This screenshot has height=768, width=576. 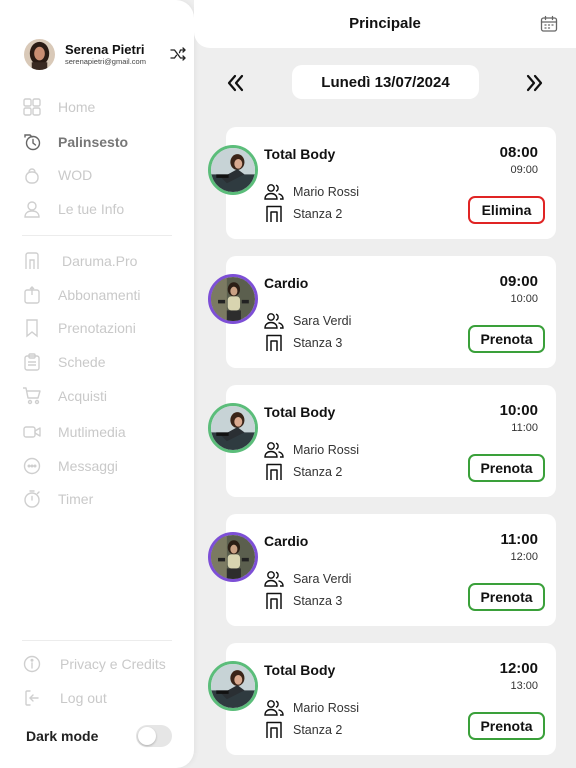 What do you see at coordinates (518, 152) in the screenshot?
I see `start-time: 08:00` at bounding box center [518, 152].